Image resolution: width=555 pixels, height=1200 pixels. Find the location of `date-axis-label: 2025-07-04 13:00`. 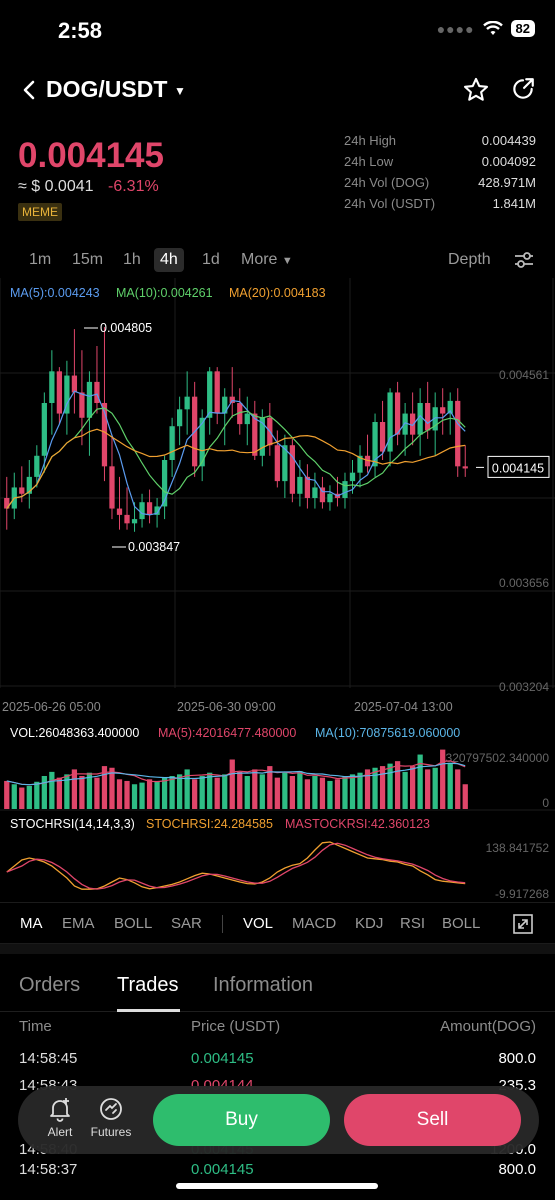

date-axis-label: 2025-07-04 13:00 is located at coordinates (403, 707).